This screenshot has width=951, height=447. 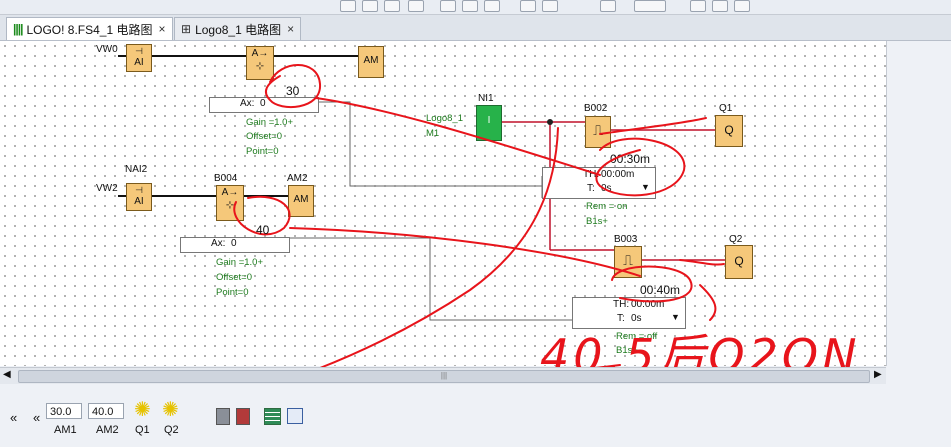 I want to click on timer-block-b003: ⎍, so click(x=628, y=262).